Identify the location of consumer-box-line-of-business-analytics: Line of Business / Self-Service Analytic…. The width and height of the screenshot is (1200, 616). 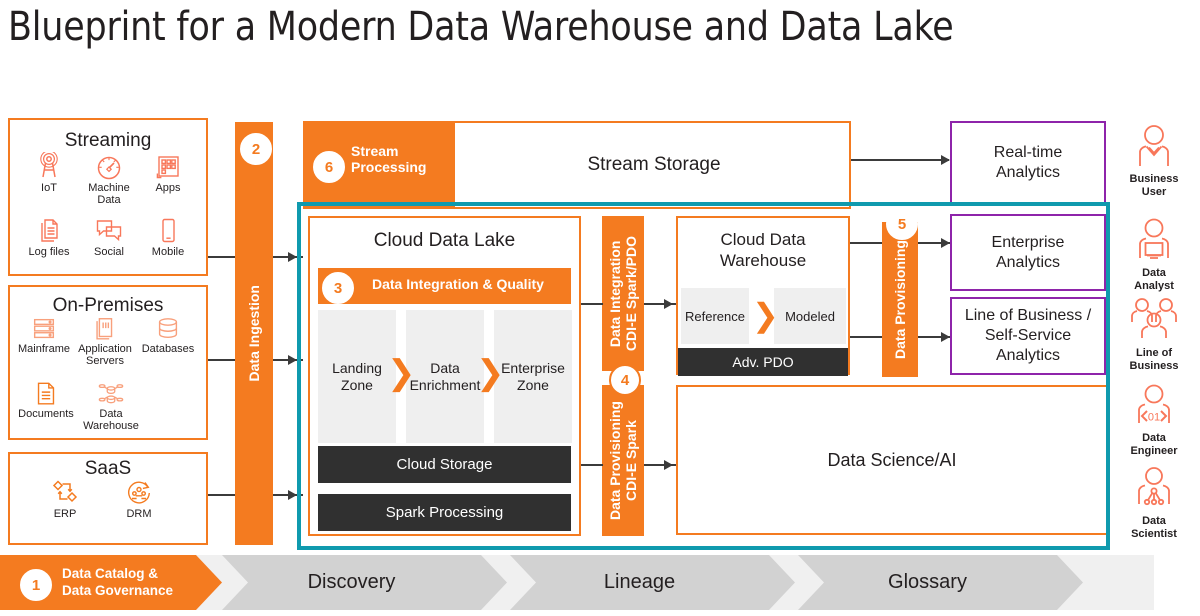
(1028, 336).